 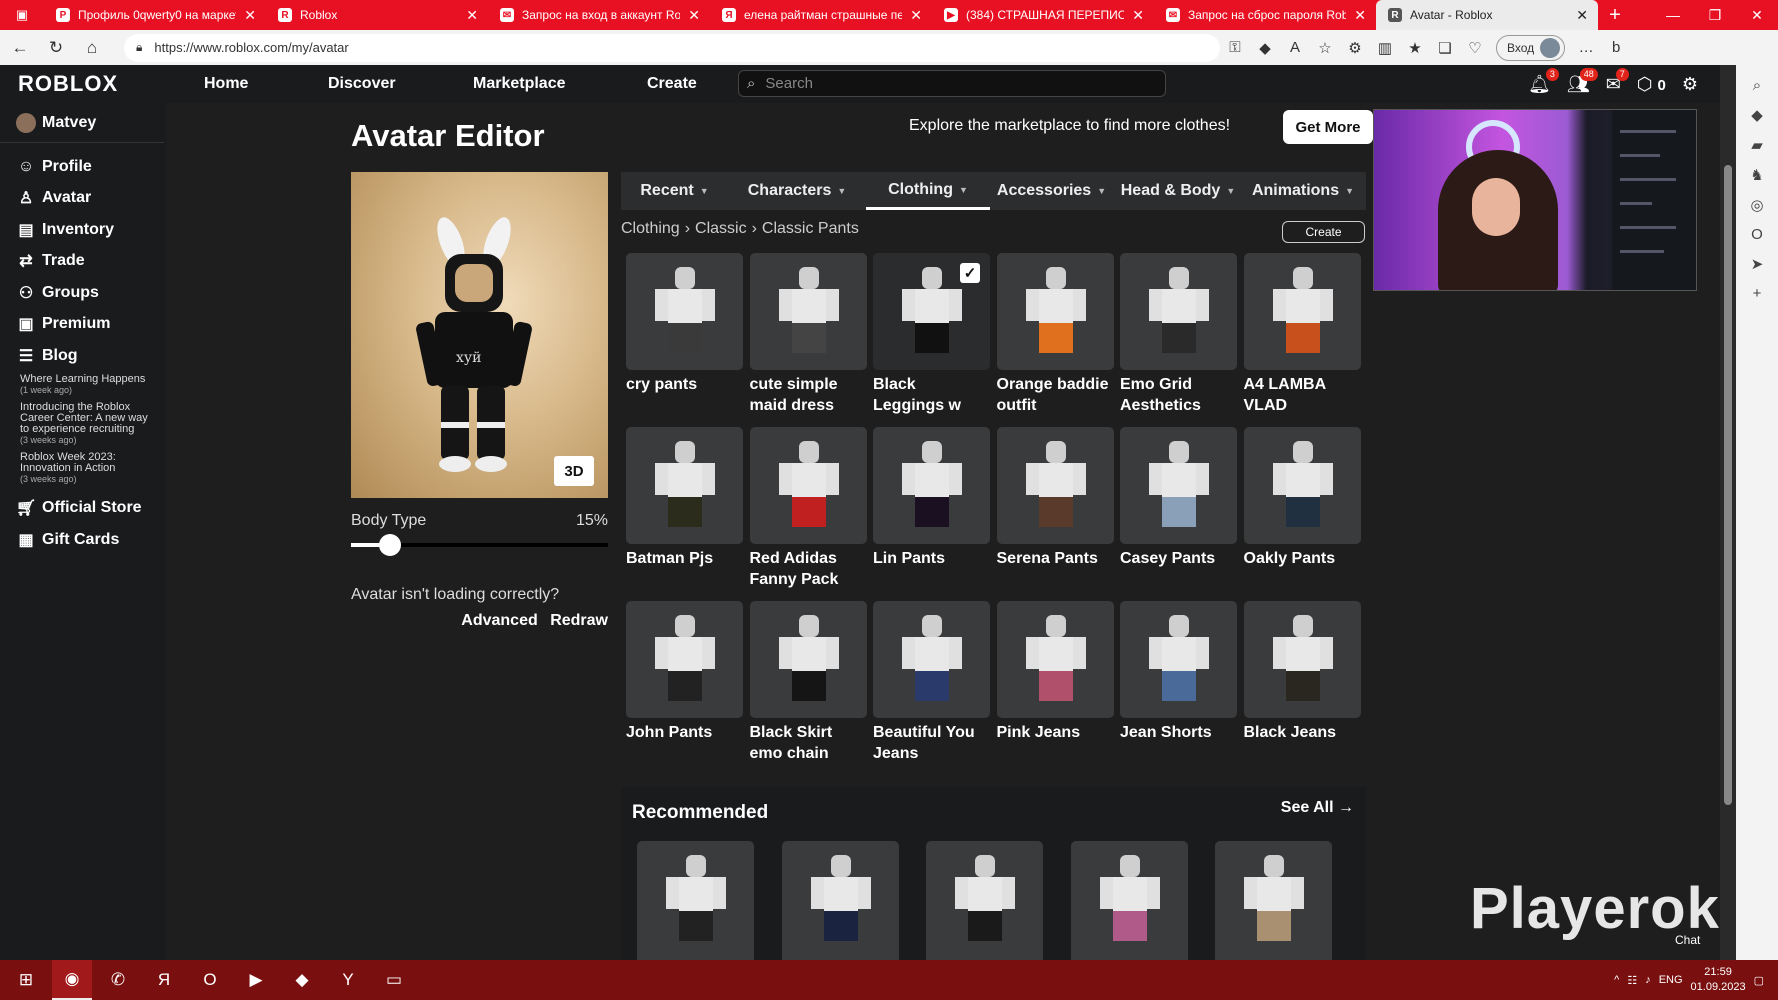 What do you see at coordinates (1728, 485) in the screenshot?
I see `scrollbar-thumb` at bounding box center [1728, 485].